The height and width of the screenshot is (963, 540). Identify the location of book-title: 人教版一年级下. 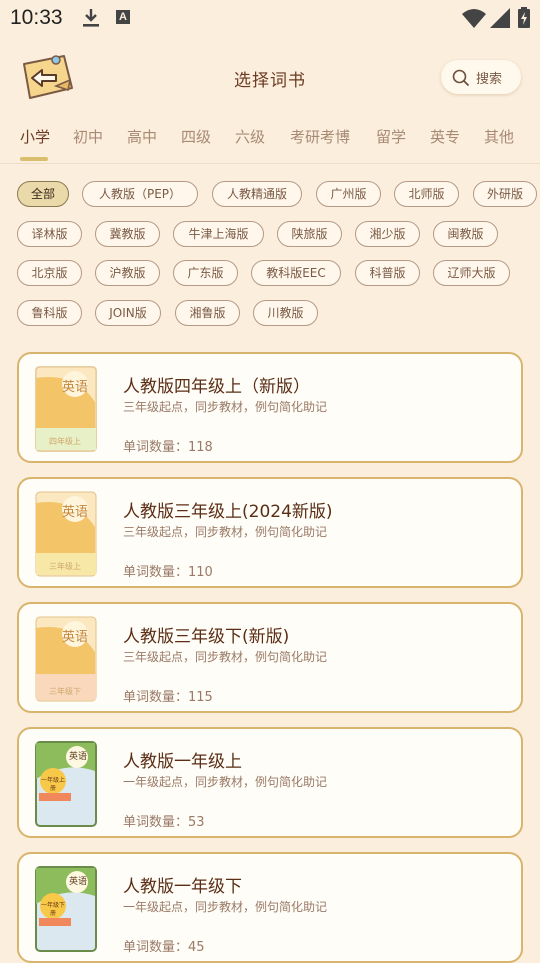
(182, 887).